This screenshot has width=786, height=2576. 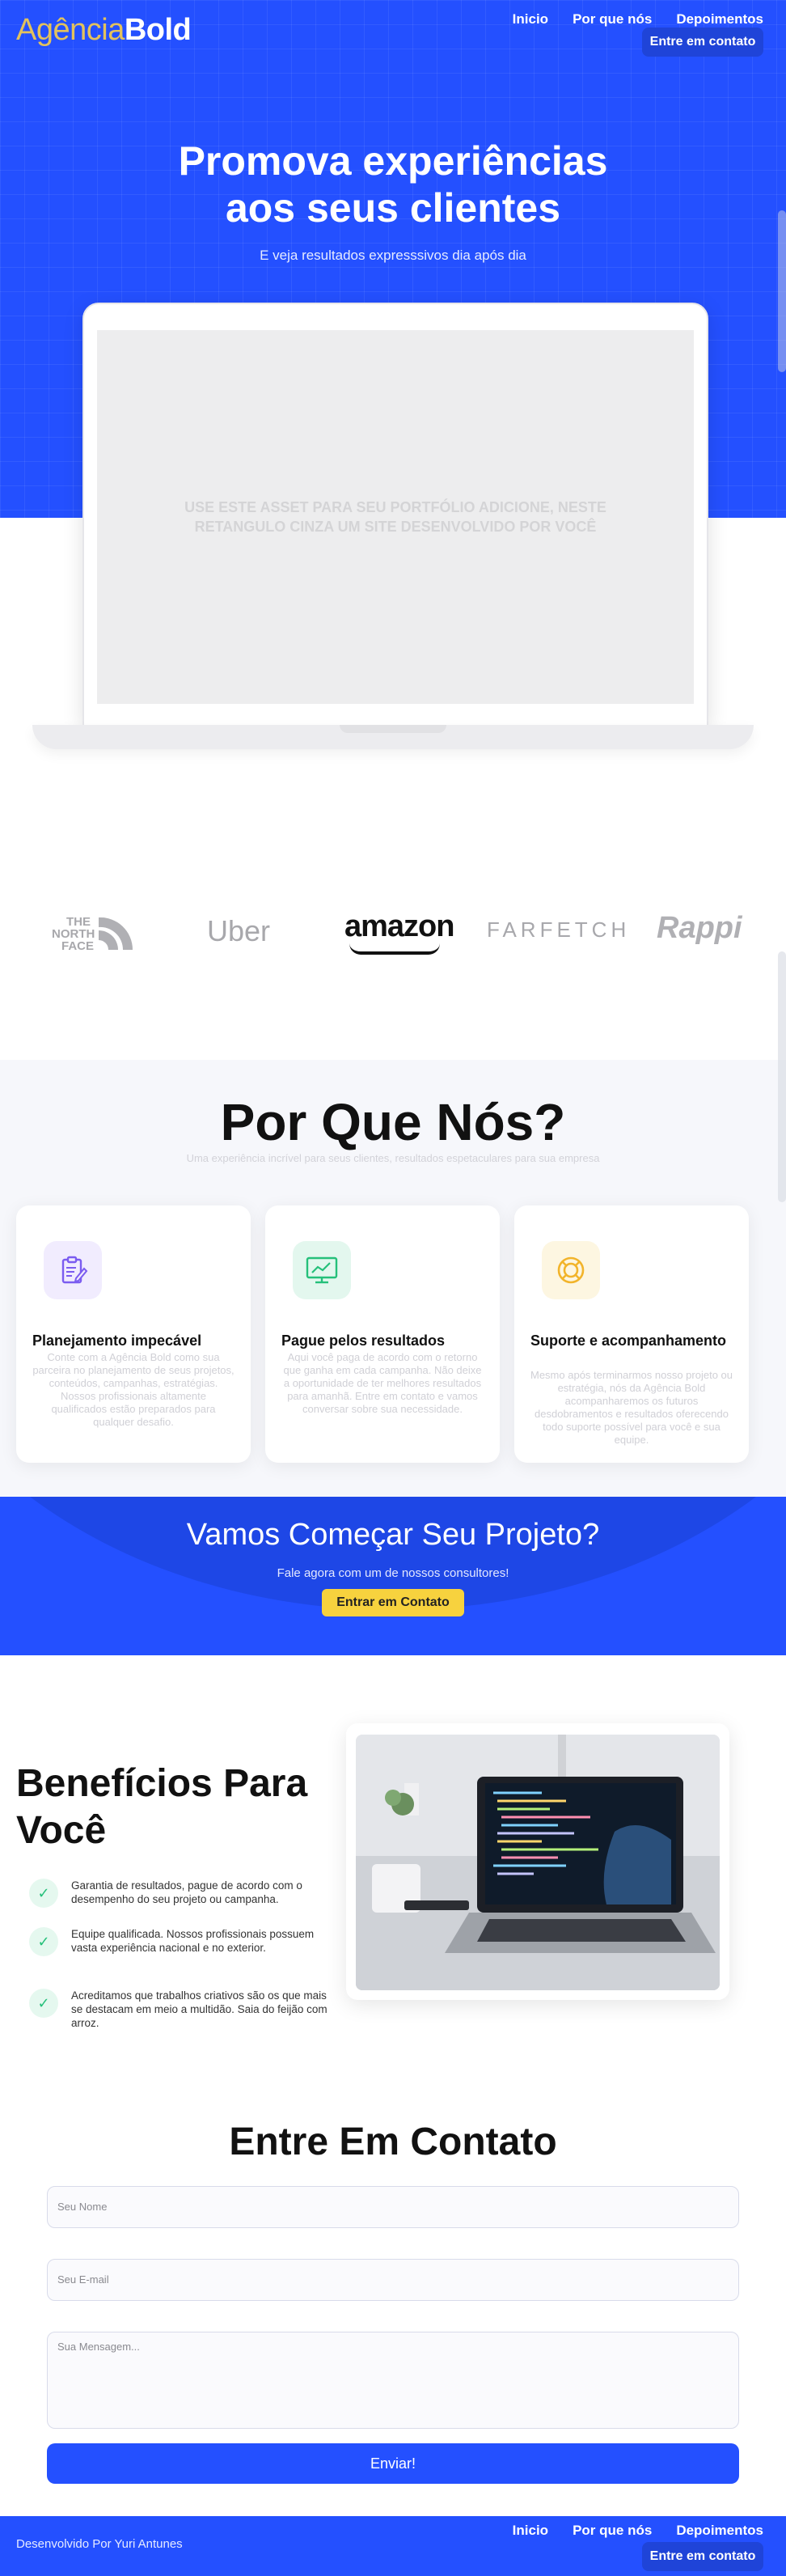 I want to click on amazon-smile-icon, so click(x=394, y=949).